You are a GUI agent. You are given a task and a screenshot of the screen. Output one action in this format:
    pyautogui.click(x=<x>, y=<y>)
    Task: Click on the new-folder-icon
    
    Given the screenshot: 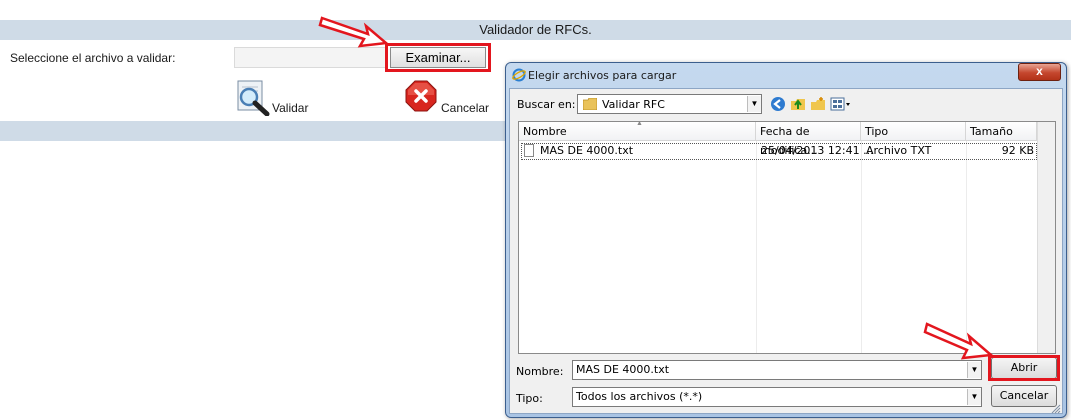 What is the action you would take?
    pyautogui.click(x=818, y=104)
    